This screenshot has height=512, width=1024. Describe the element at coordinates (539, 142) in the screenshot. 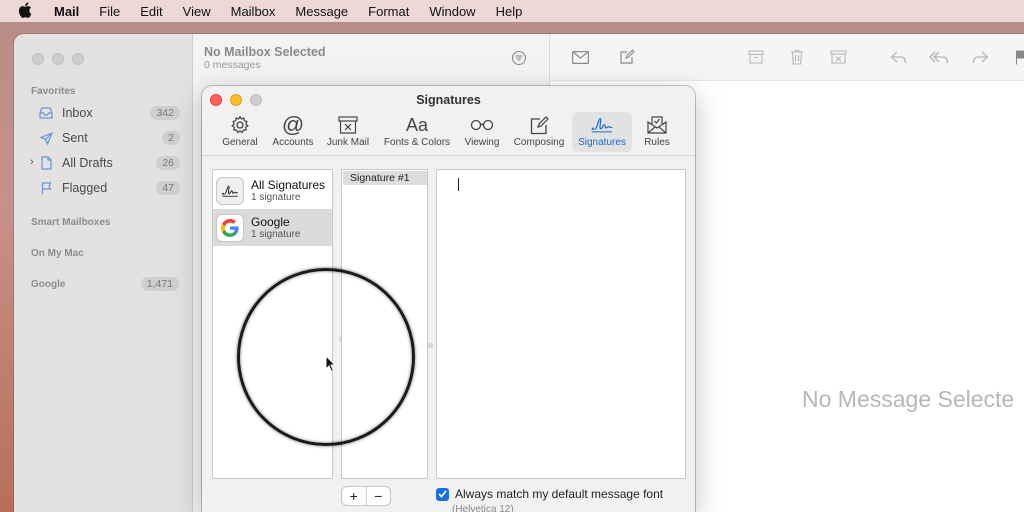

I see `tab-label: Composing` at that location.